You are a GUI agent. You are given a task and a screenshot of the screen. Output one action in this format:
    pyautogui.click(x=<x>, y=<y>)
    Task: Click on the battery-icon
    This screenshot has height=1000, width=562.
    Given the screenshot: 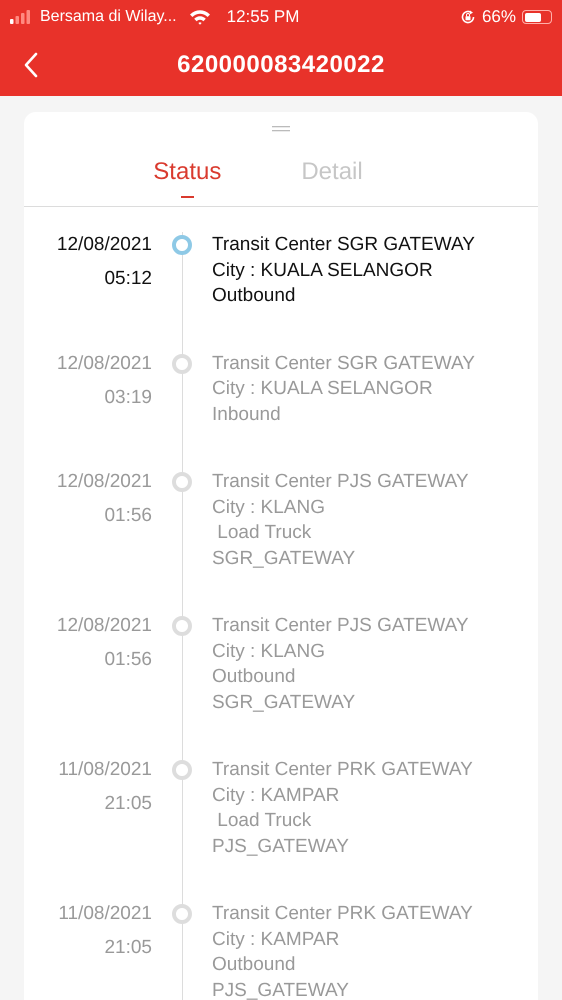 What is the action you would take?
    pyautogui.click(x=537, y=17)
    